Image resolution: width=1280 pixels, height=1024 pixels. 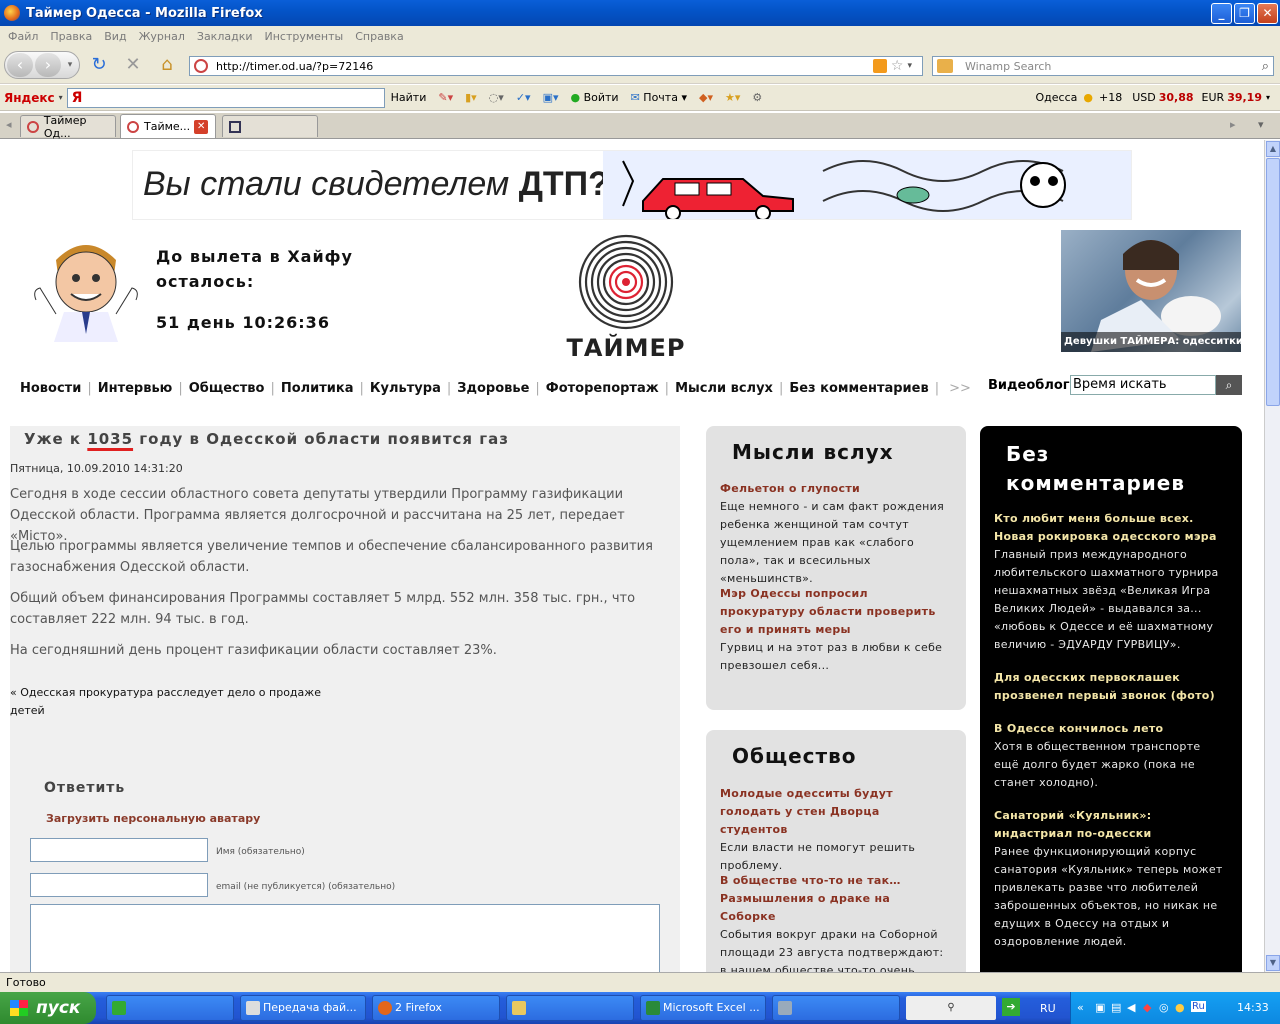 What do you see at coordinates (958, 388) in the screenshot?
I see `nav-more: >>` at bounding box center [958, 388].